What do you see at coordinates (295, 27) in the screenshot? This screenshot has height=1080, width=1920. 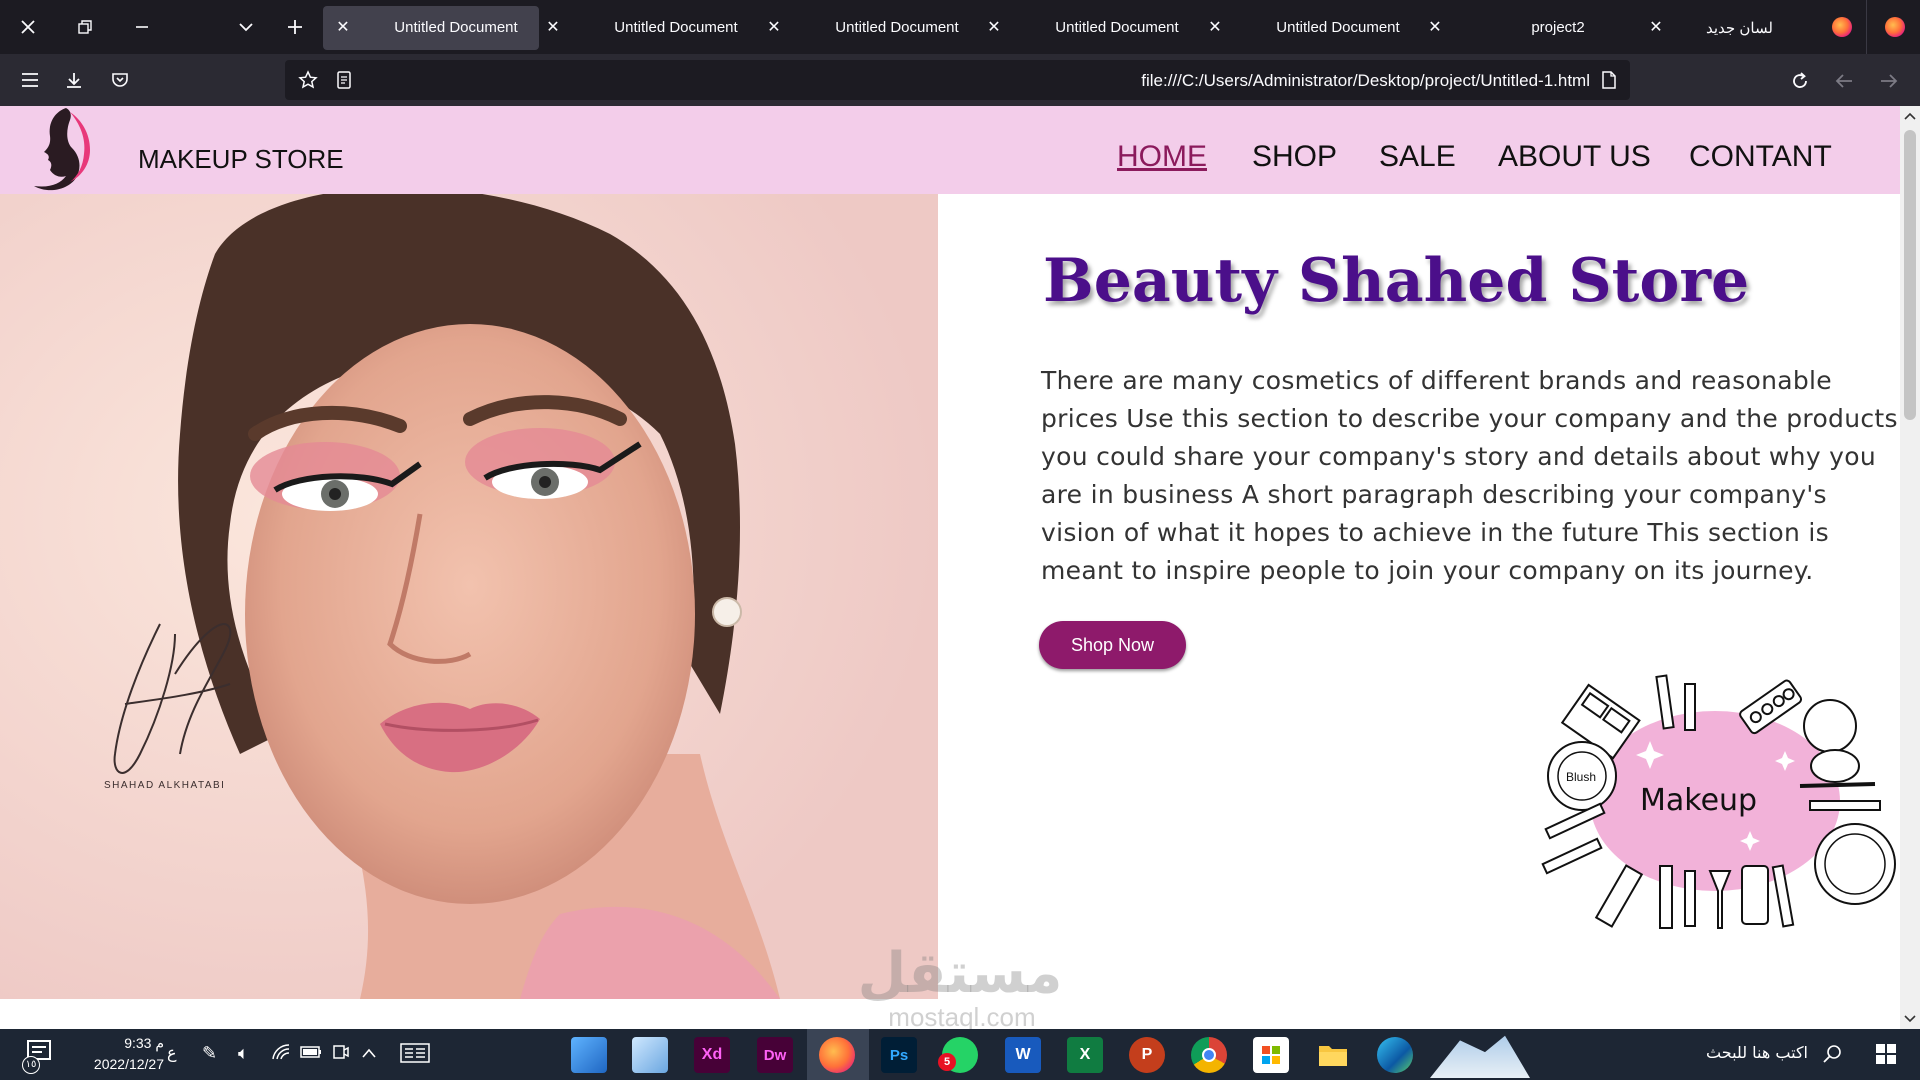 I see `plus-icon` at bounding box center [295, 27].